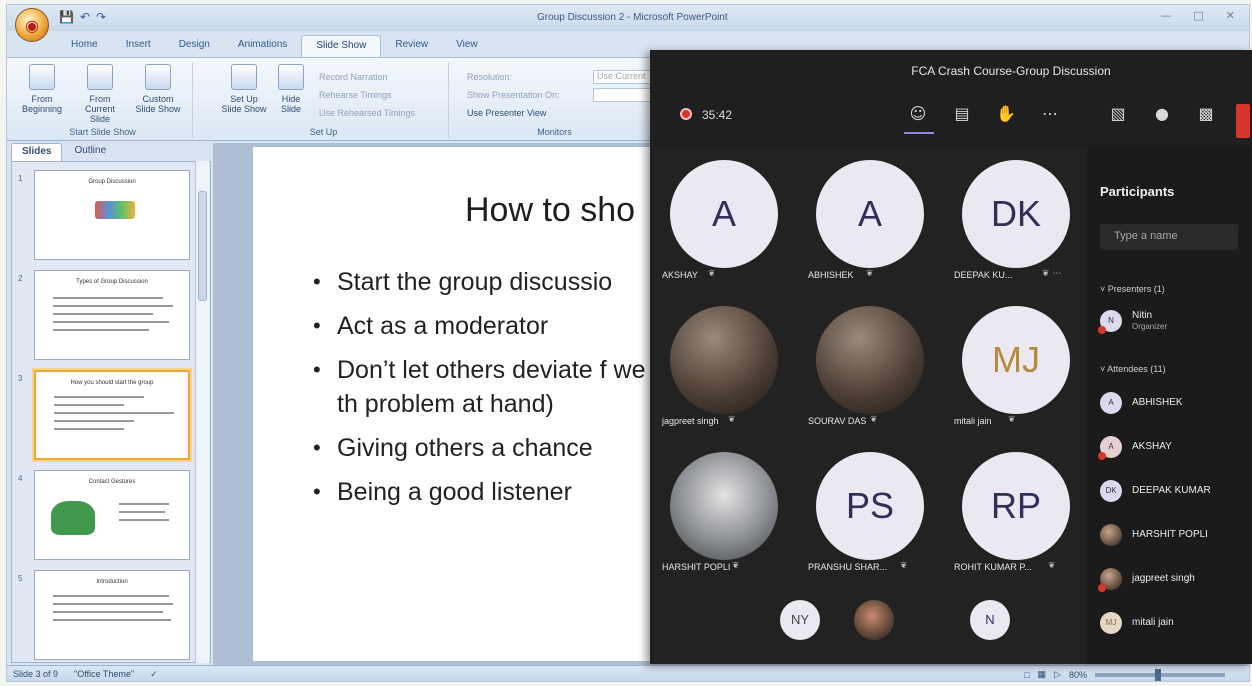 This screenshot has height=686, width=1252. Describe the element at coordinates (872, 366) in the screenshot. I see `participant-tile: SOURAV DAS ❦` at that location.